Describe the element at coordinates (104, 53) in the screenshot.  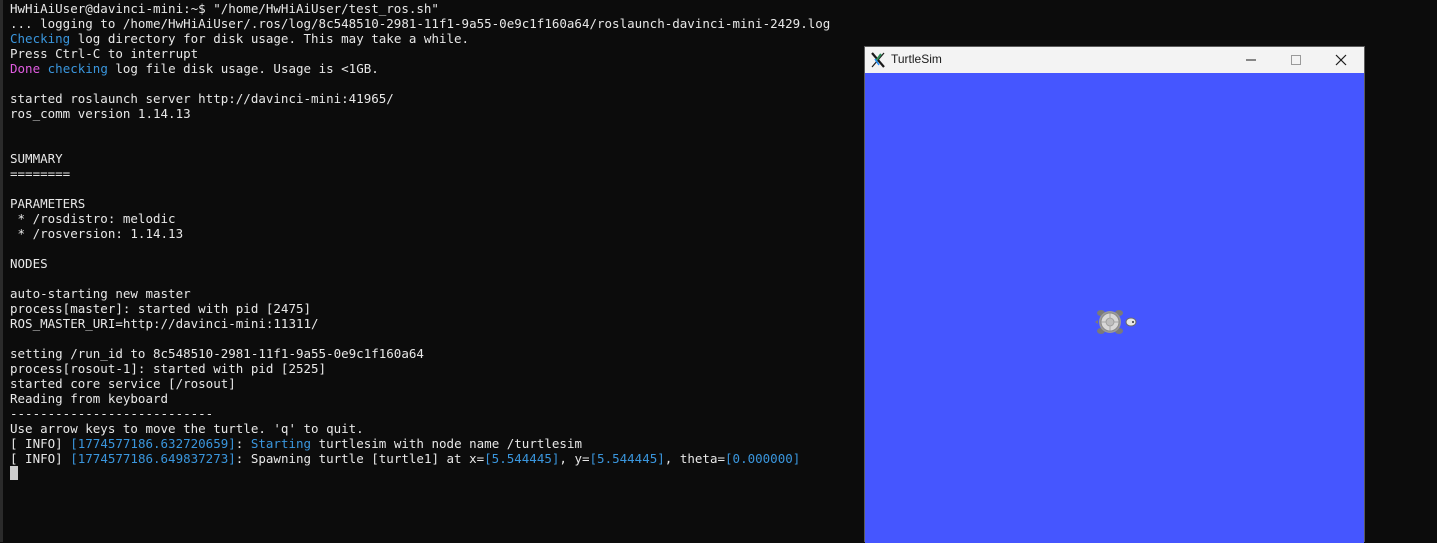
I see `terminal-text-segment: Press Ctrl-C to interrupt` at that location.